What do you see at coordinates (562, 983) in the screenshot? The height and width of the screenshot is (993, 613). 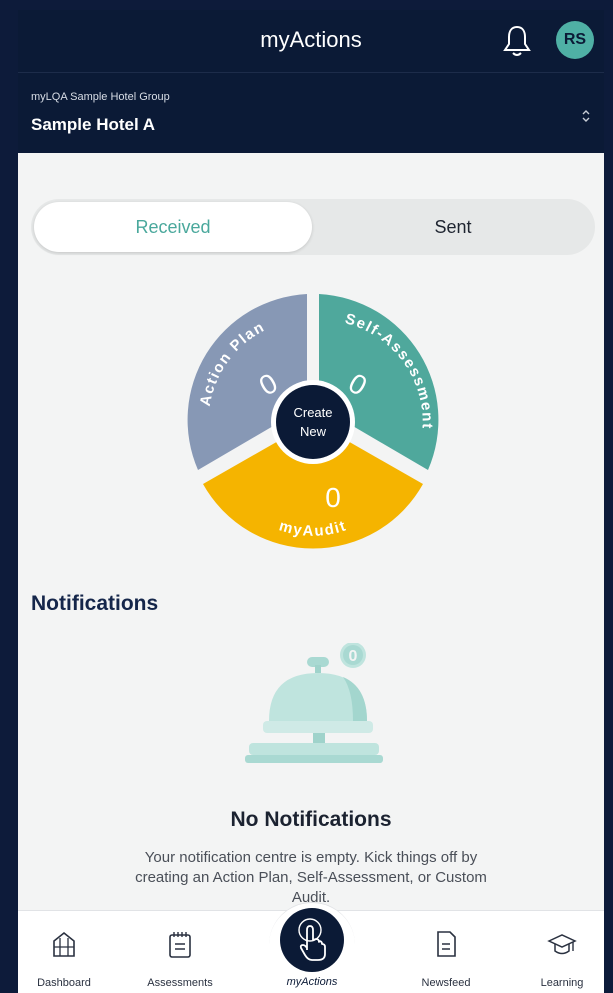 I see `nav-learning-label: Learning` at bounding box center [562, 983].